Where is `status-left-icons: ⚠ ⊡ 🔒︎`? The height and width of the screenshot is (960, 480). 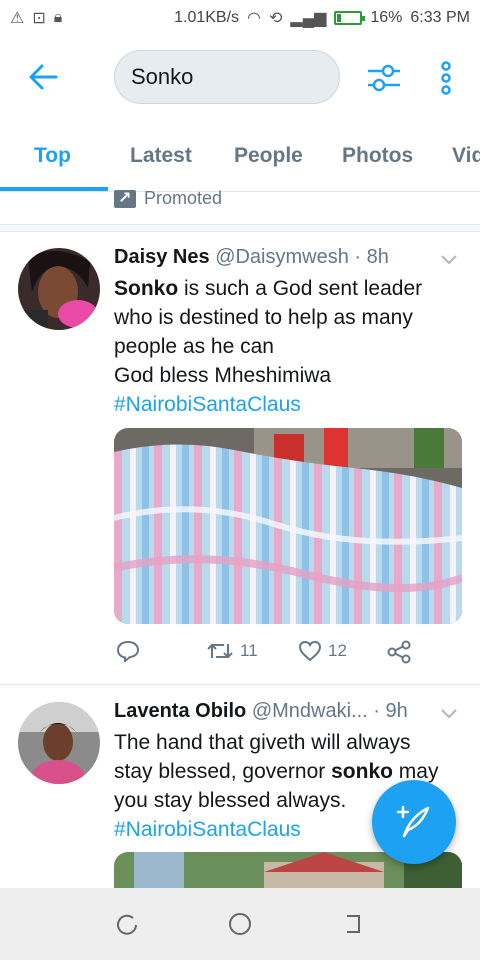
status-left-icons: ⚠ ⊡ 🔒︎ is located at coordinates (36, 18).